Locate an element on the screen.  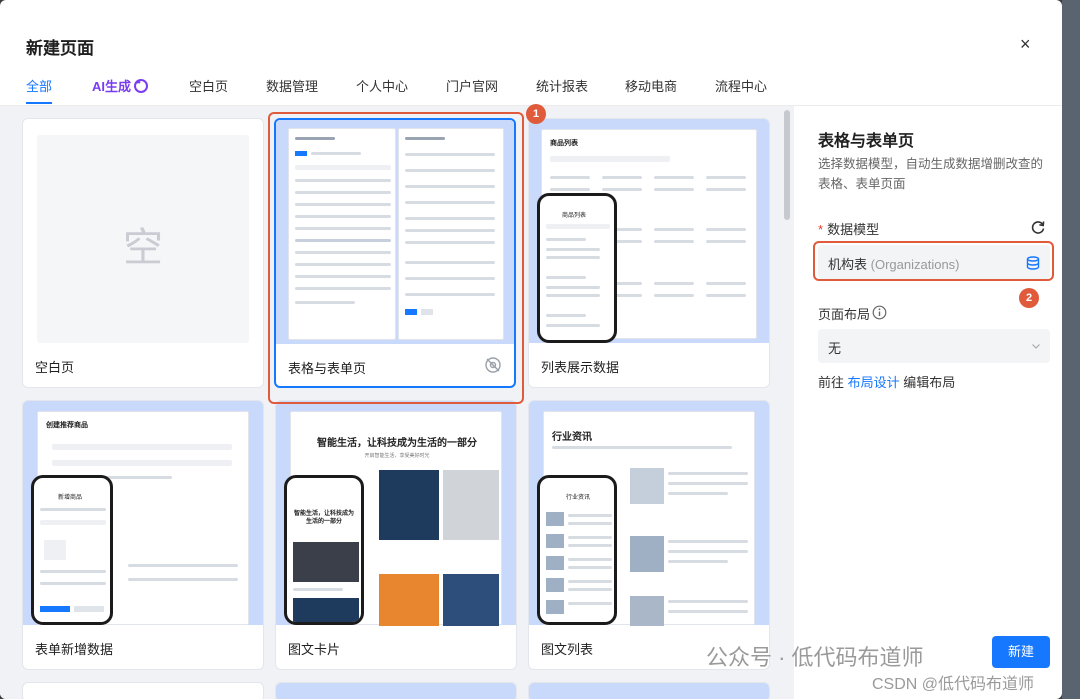
dialog-title: 新建页面 is located at coordinates (60, 48).